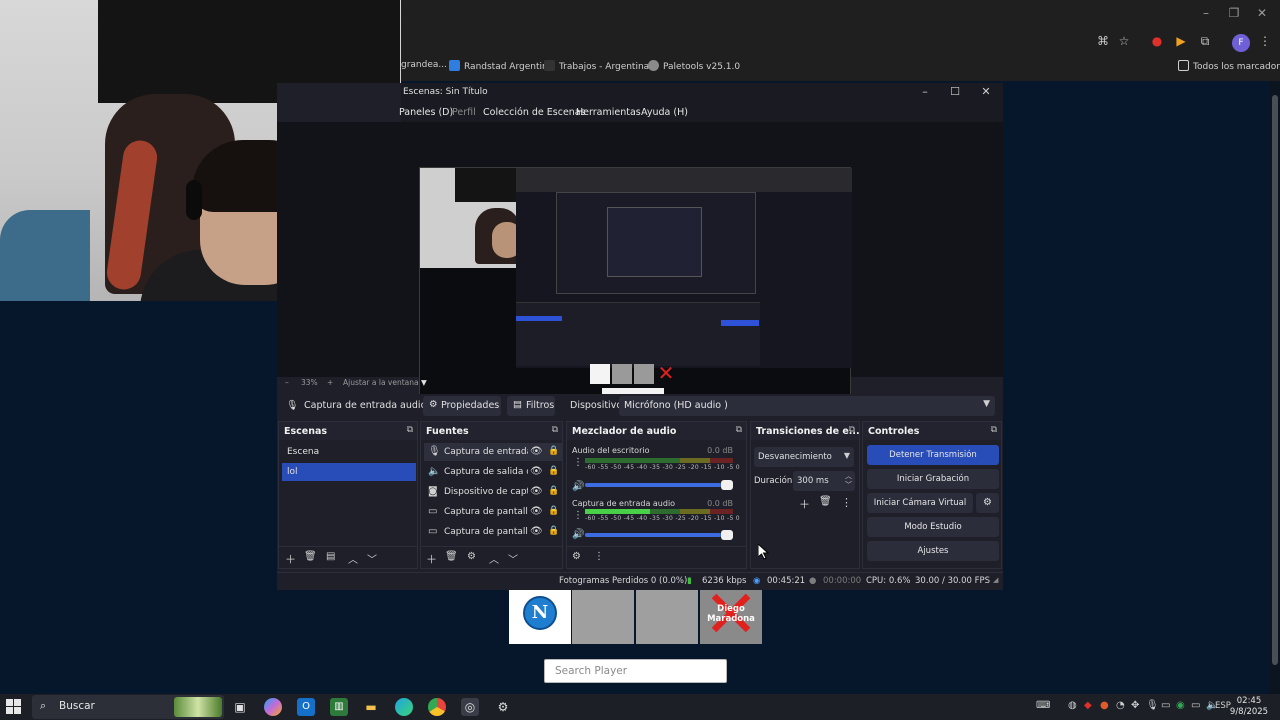 The height and width of the screenshot is (720, 1280). What do you see at coordinates (128, 707) in the screenshot?
I see `taskbar-search: ⌕ Buscar` at bounding box center [128, 707].